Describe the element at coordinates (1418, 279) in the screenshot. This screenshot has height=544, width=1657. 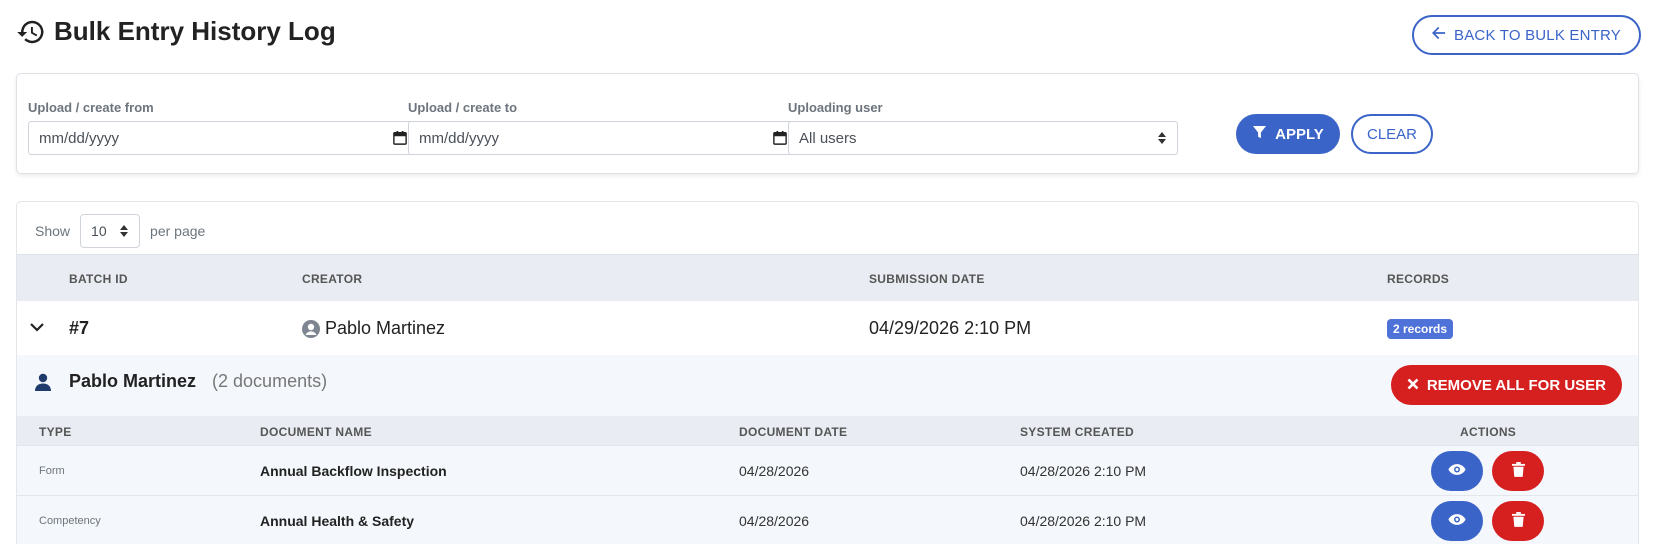
I see `column-records: RECORDS` at that location.